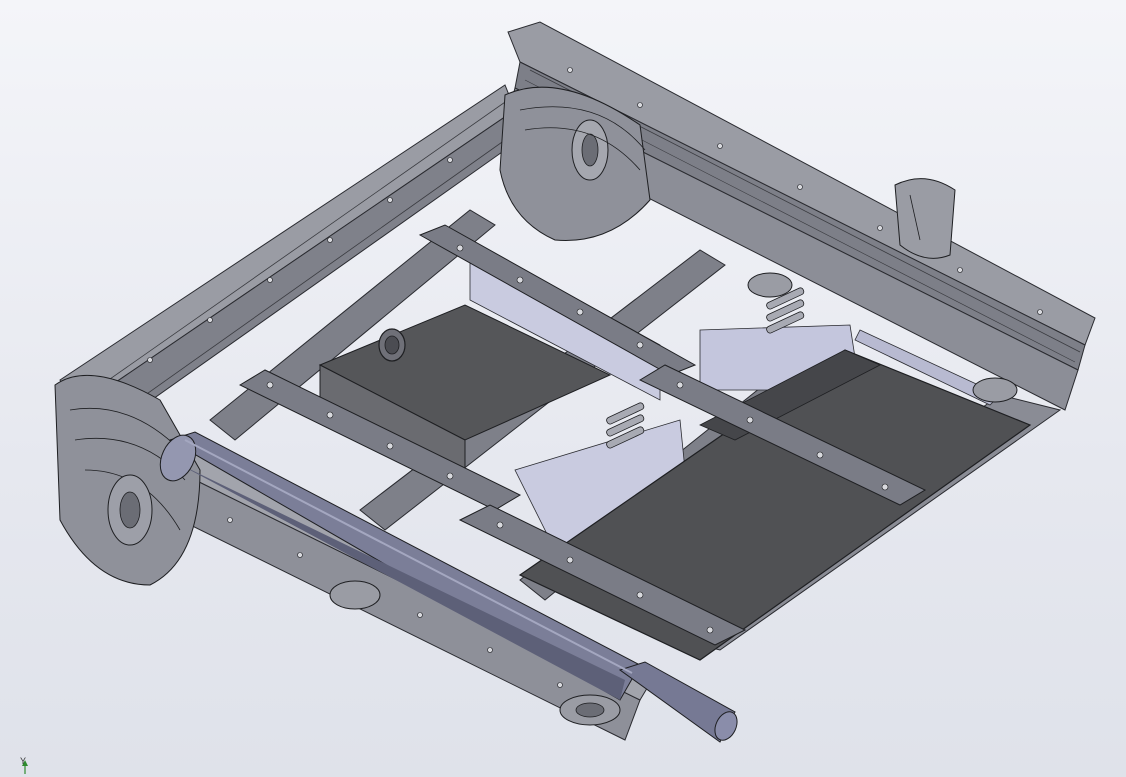 This screenshot has height=777, width=1126. What do you see at coordinates (23, 761) in the screenshot?
I see `triad-y-label: Y` at bounding box center [23, 761].